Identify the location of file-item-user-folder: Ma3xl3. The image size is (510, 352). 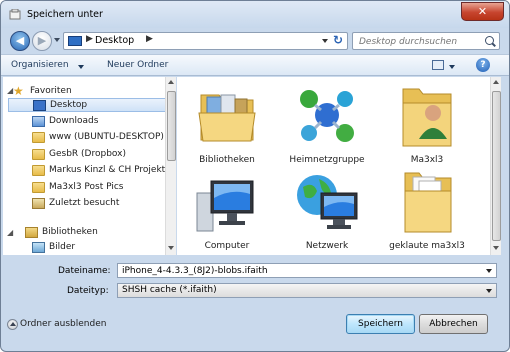
(427, 125).